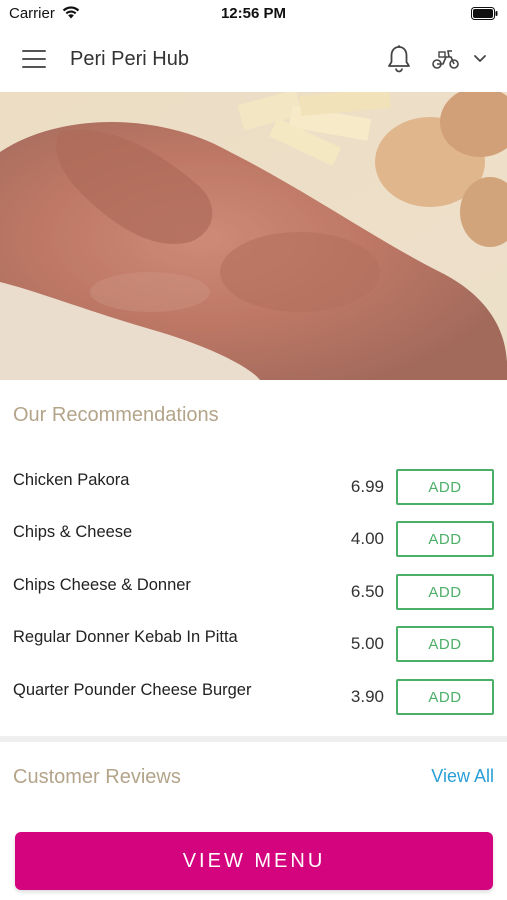 The height and width of the screenshot is (900, 507). Describe the element at coordinates (97, 777) in the screenshot. I see `reviews-title: Customer Reviews` at that location.